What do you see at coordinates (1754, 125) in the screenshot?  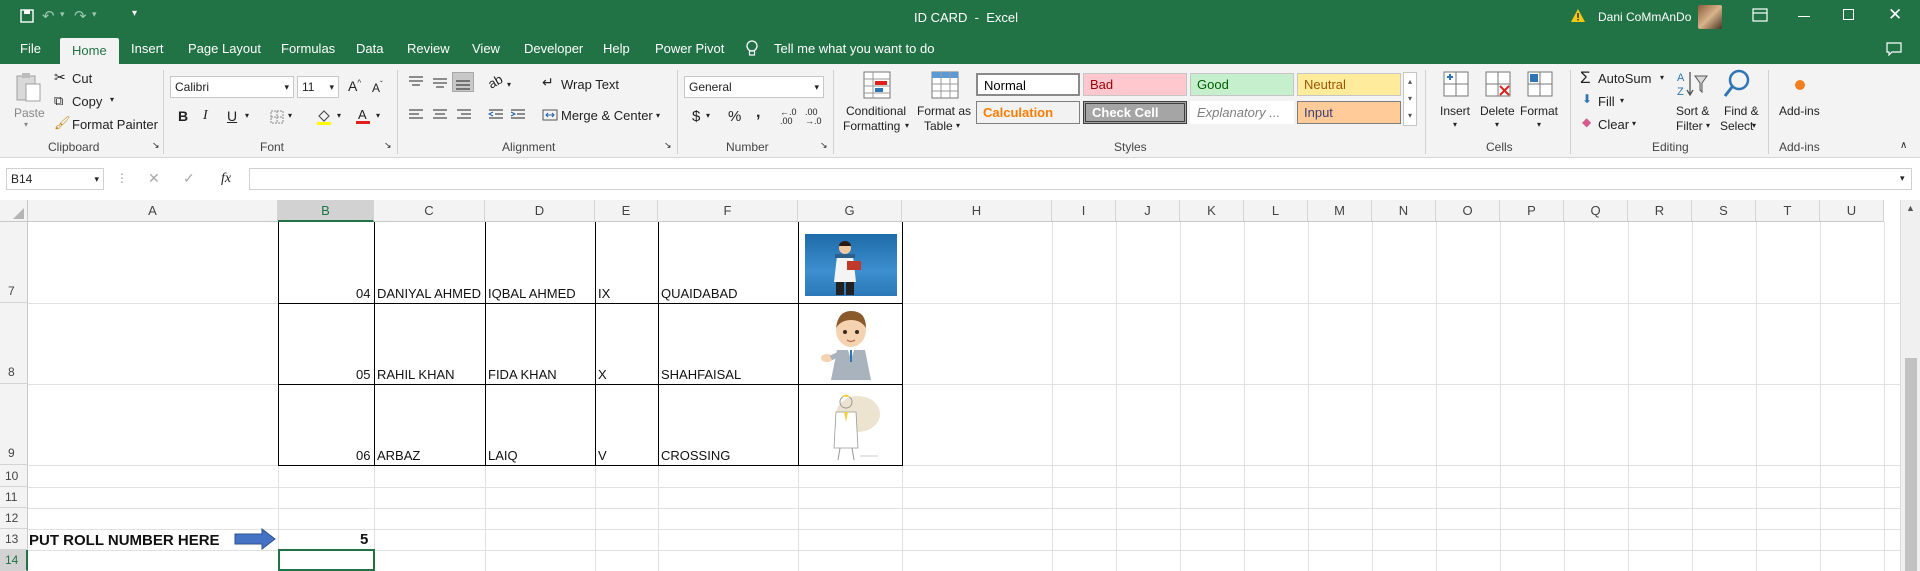 I see `find-select-dropdown-icon: ▾` at bounding box center [1754, 125].